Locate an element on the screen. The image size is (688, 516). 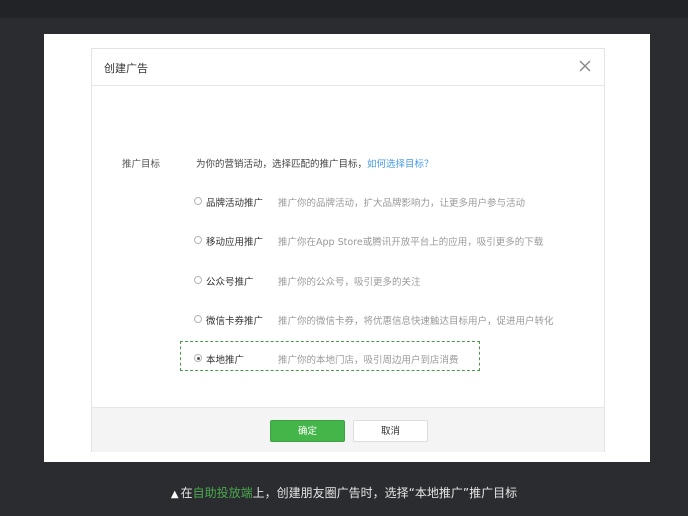
option-mobile-app: 移动应用推广 推广你在App Store或腾讯开放平台上的应用，吸引更多的下载 is located at coordinates (384, 241).